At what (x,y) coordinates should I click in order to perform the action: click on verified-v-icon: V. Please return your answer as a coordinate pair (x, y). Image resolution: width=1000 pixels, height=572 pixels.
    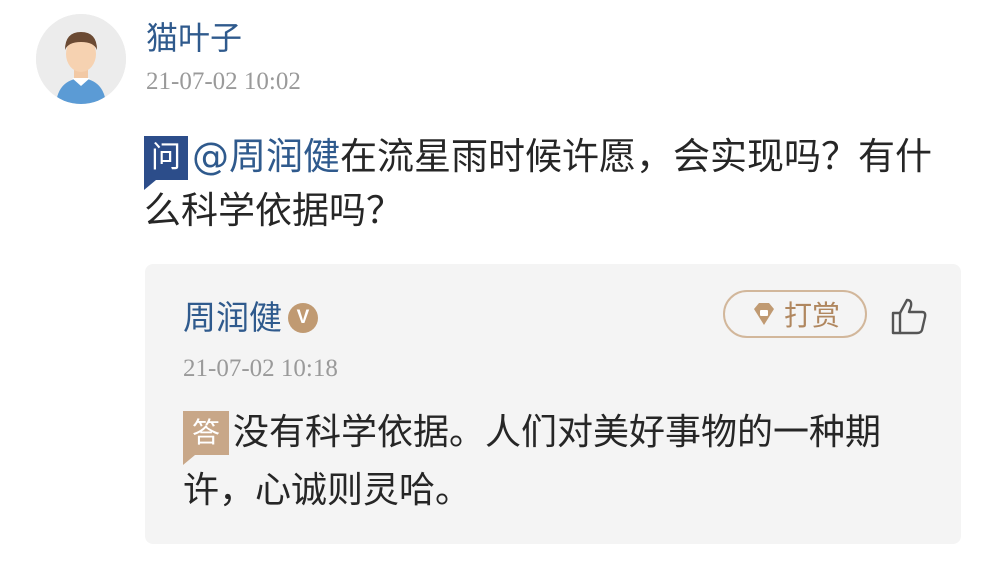
    Looking at the image, I should click on (303, 318).